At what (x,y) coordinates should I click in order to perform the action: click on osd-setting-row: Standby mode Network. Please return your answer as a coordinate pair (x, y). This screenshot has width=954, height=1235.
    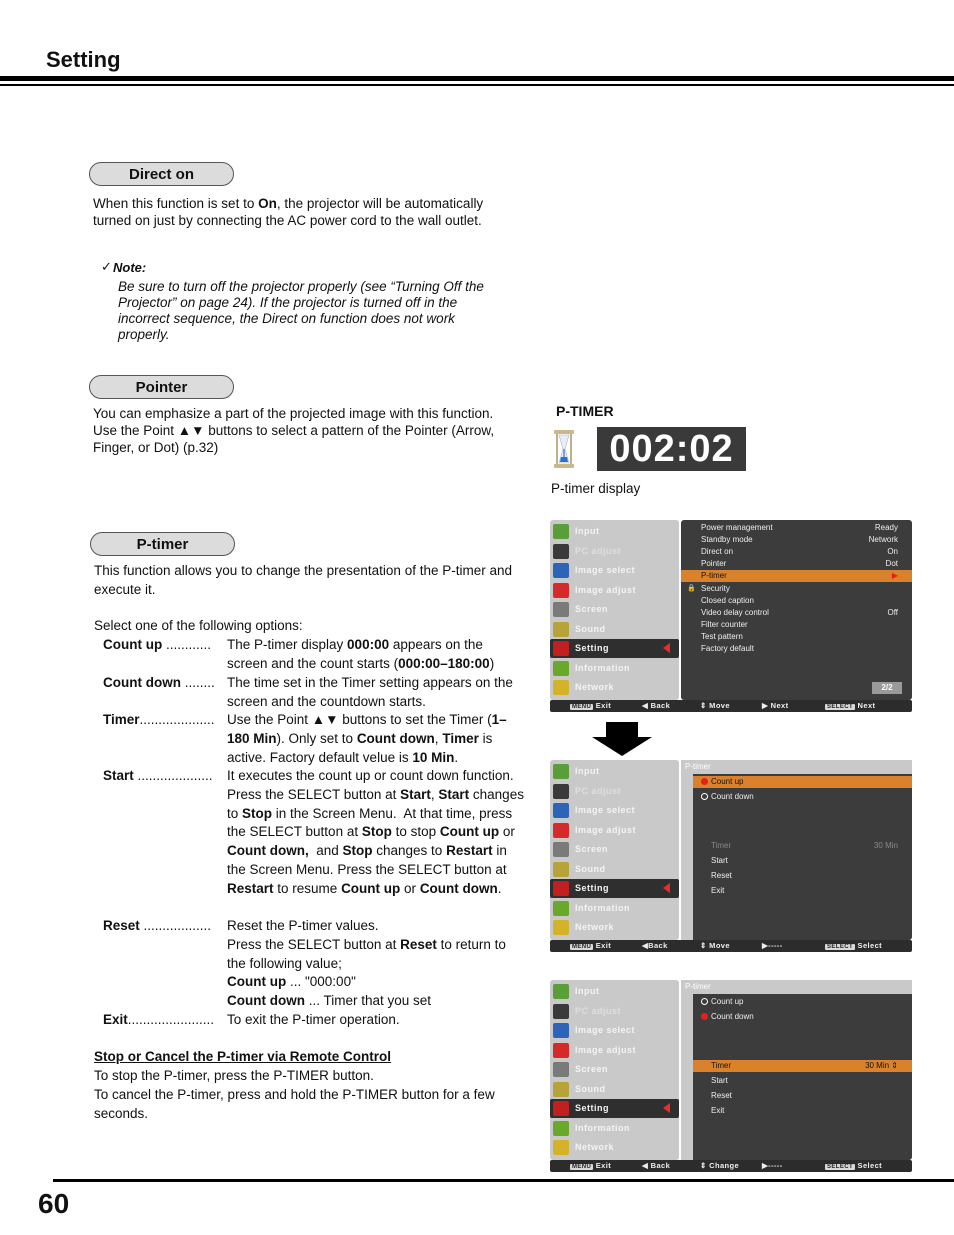
    Looking at the image, I should click on (796, 540).